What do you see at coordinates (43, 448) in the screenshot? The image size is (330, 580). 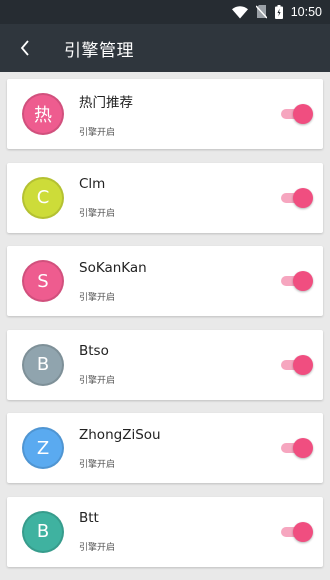 I see `engine-avatar: Z` at bounding box center [43, 448].